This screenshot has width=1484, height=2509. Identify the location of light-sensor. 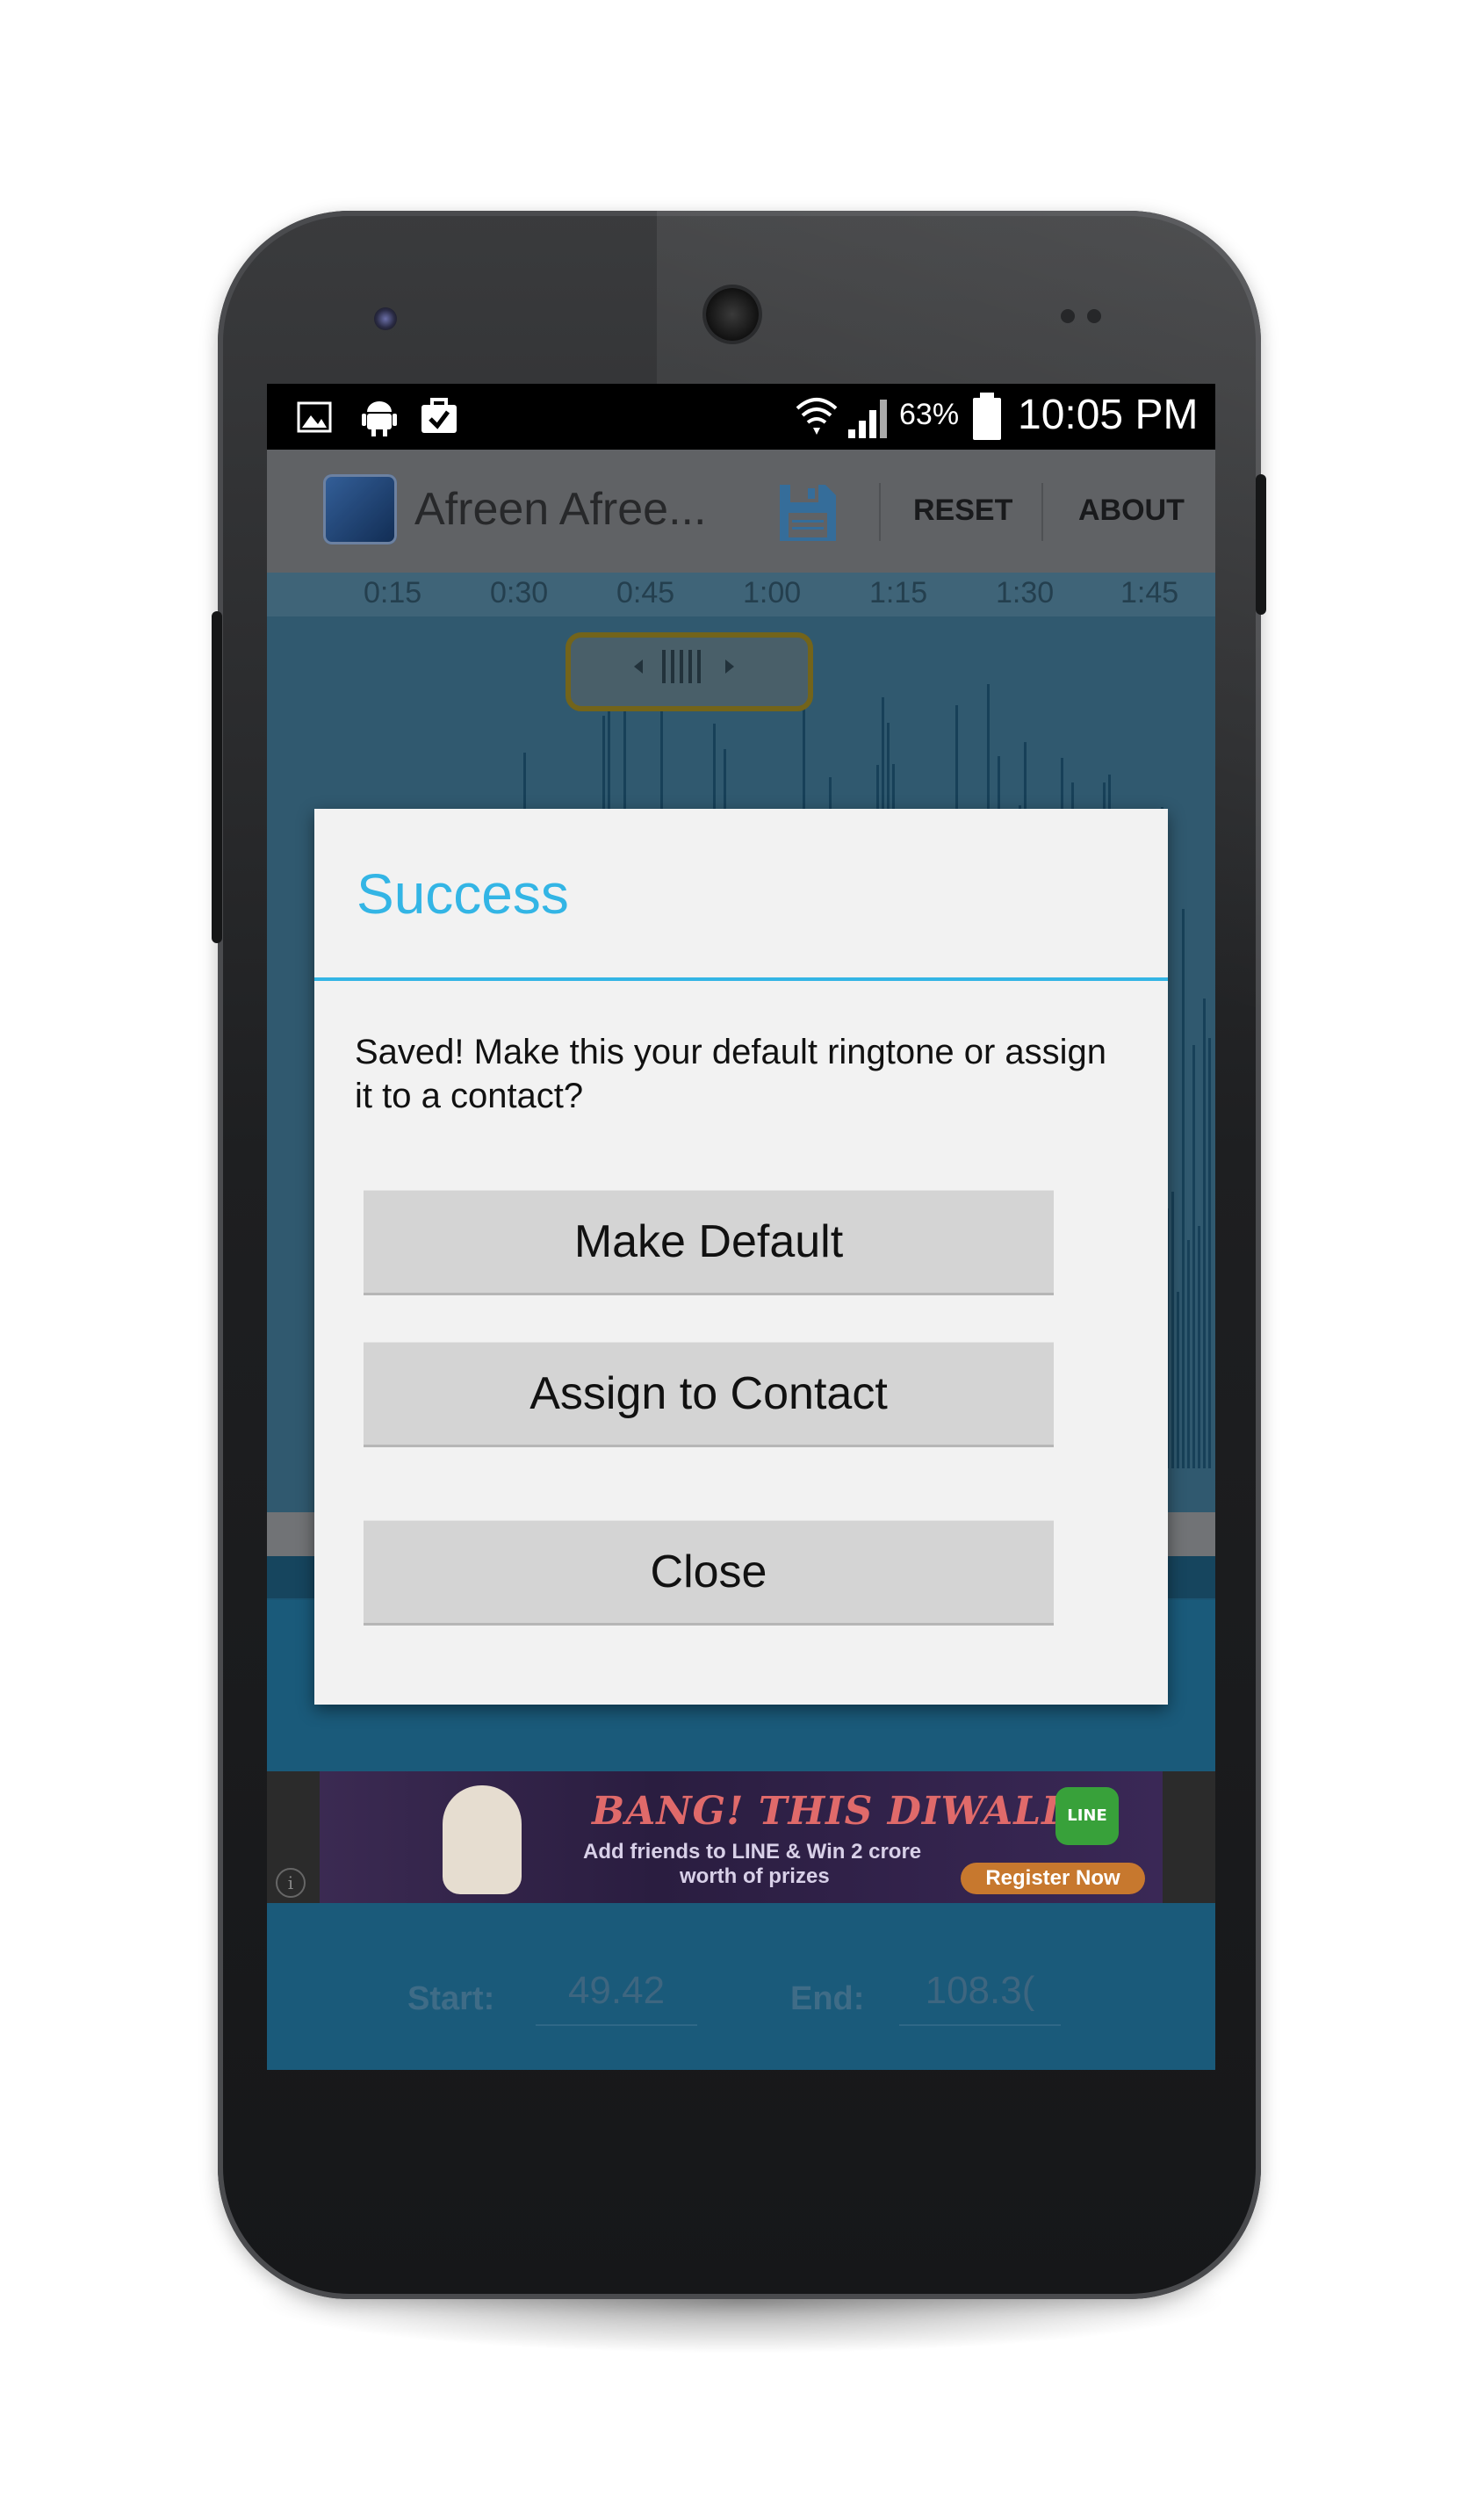
(1094, 316).